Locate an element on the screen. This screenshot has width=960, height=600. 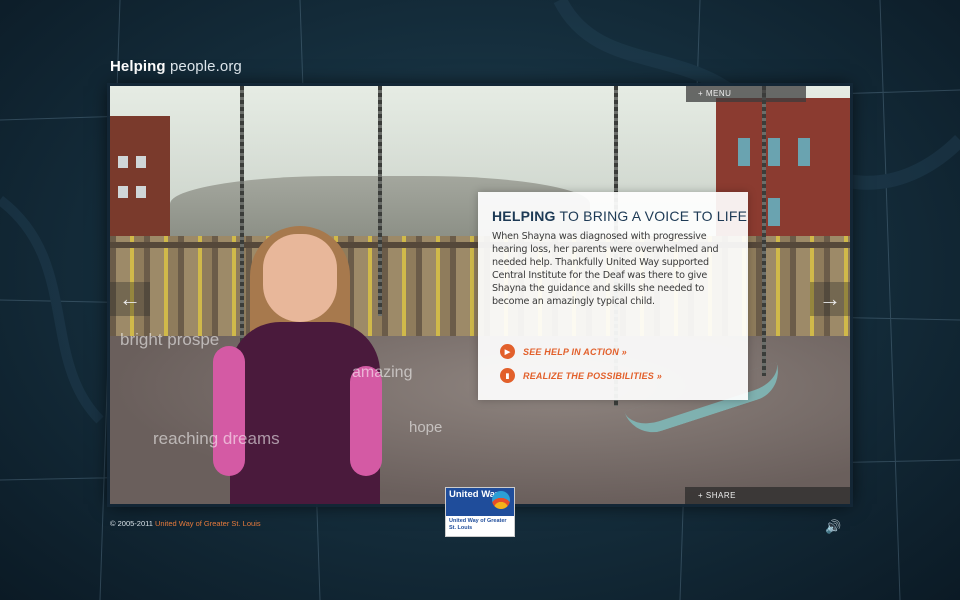
next-arrow-button: → is located at coordinates (830, 299).